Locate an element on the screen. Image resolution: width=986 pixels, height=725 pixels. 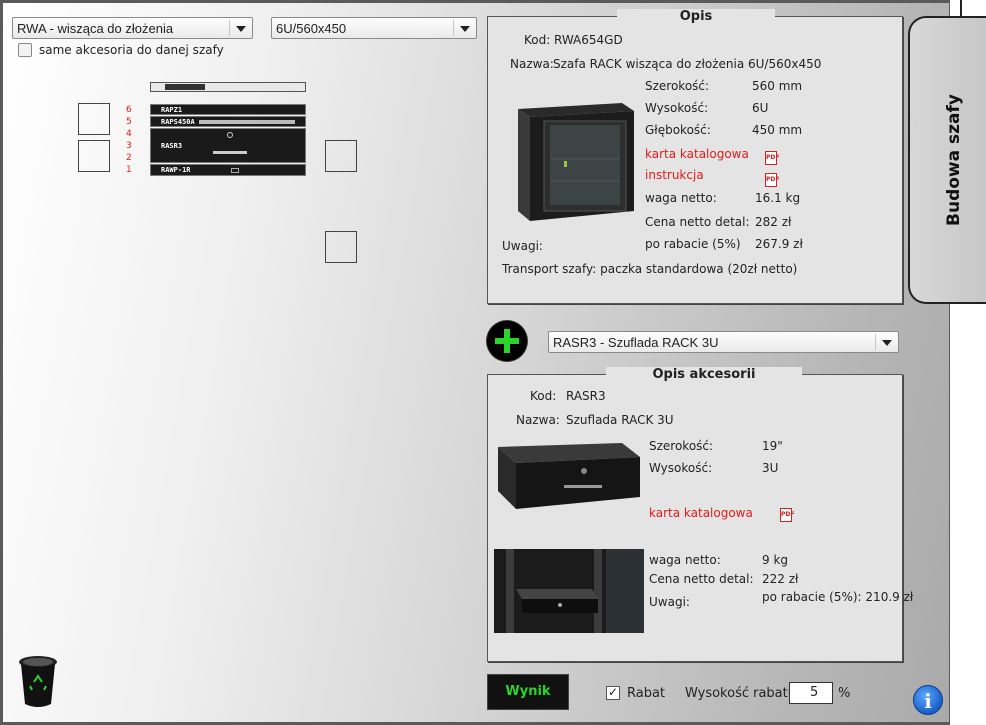
rabat-percent-input: 5 is located at coordinates (811, 693).